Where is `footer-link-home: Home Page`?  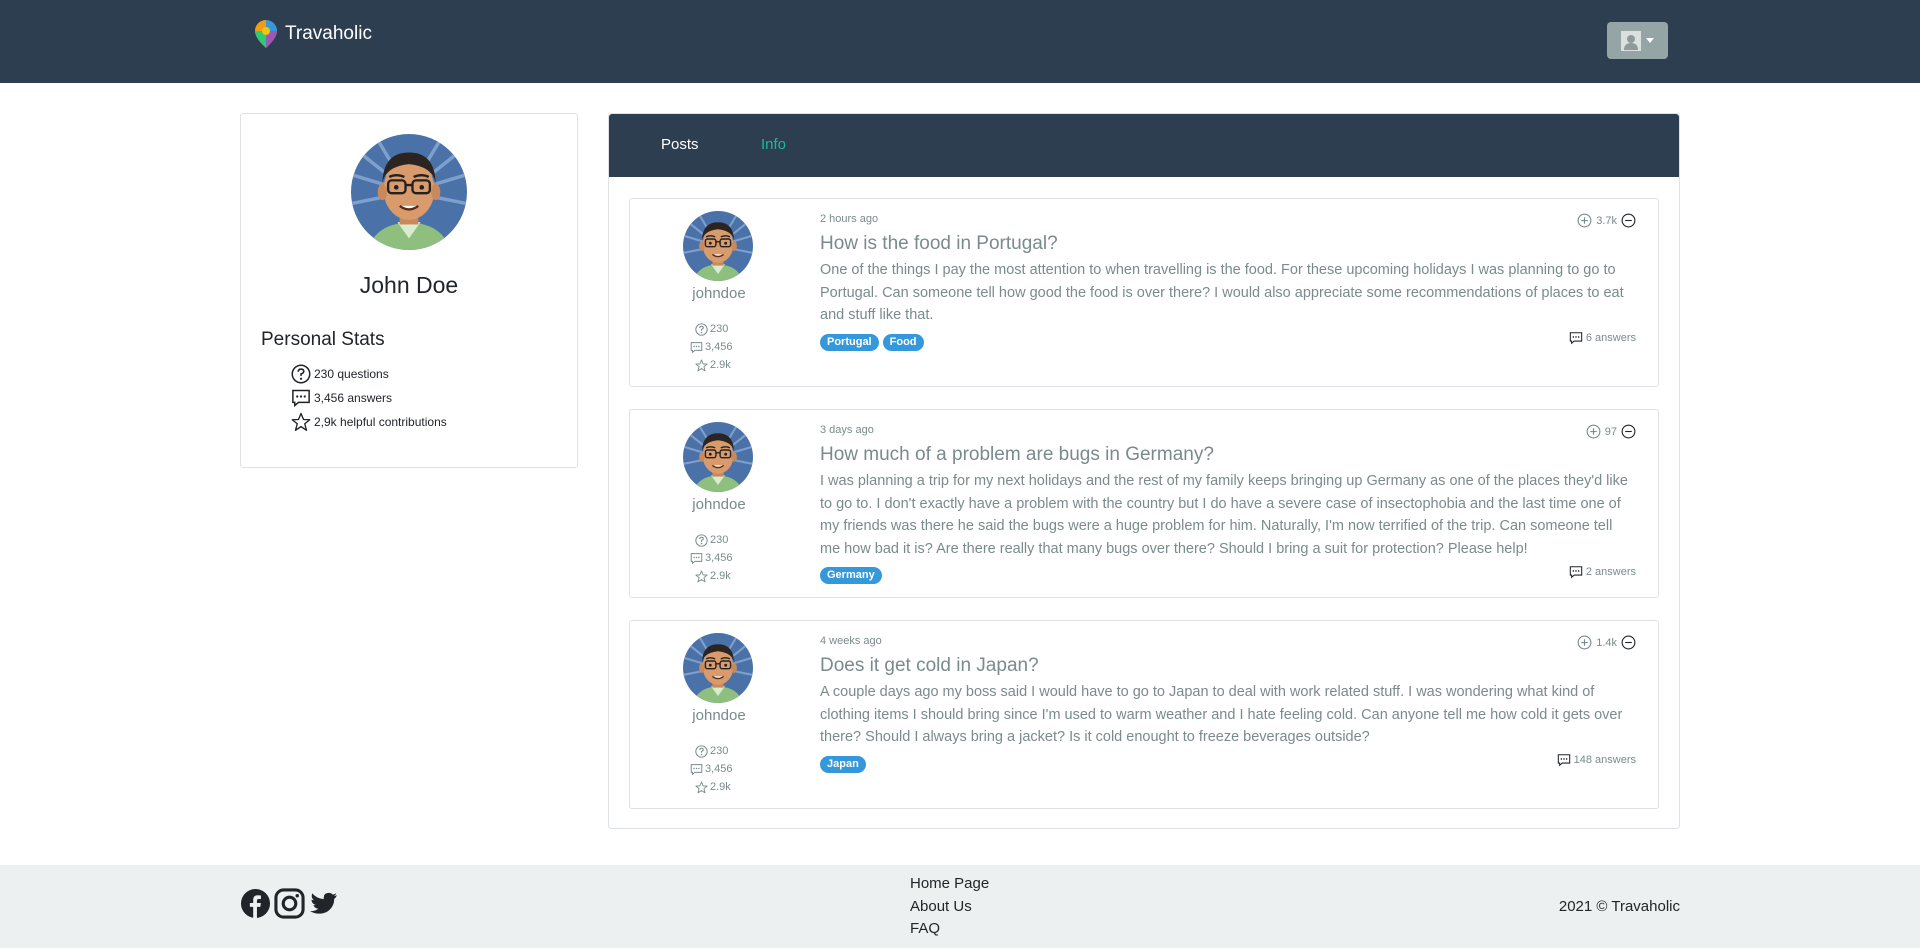
footer-link-home: Home Page is located at coordinates (949, 884).